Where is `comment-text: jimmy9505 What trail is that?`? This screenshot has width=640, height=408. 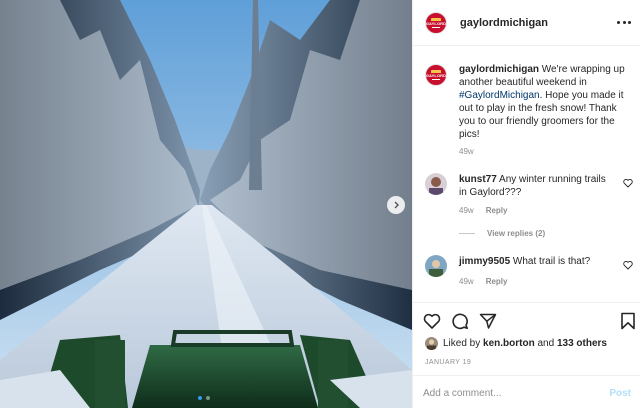 comment-text: jimmy9505 What trail is that? is located at coordinates (534, 261).